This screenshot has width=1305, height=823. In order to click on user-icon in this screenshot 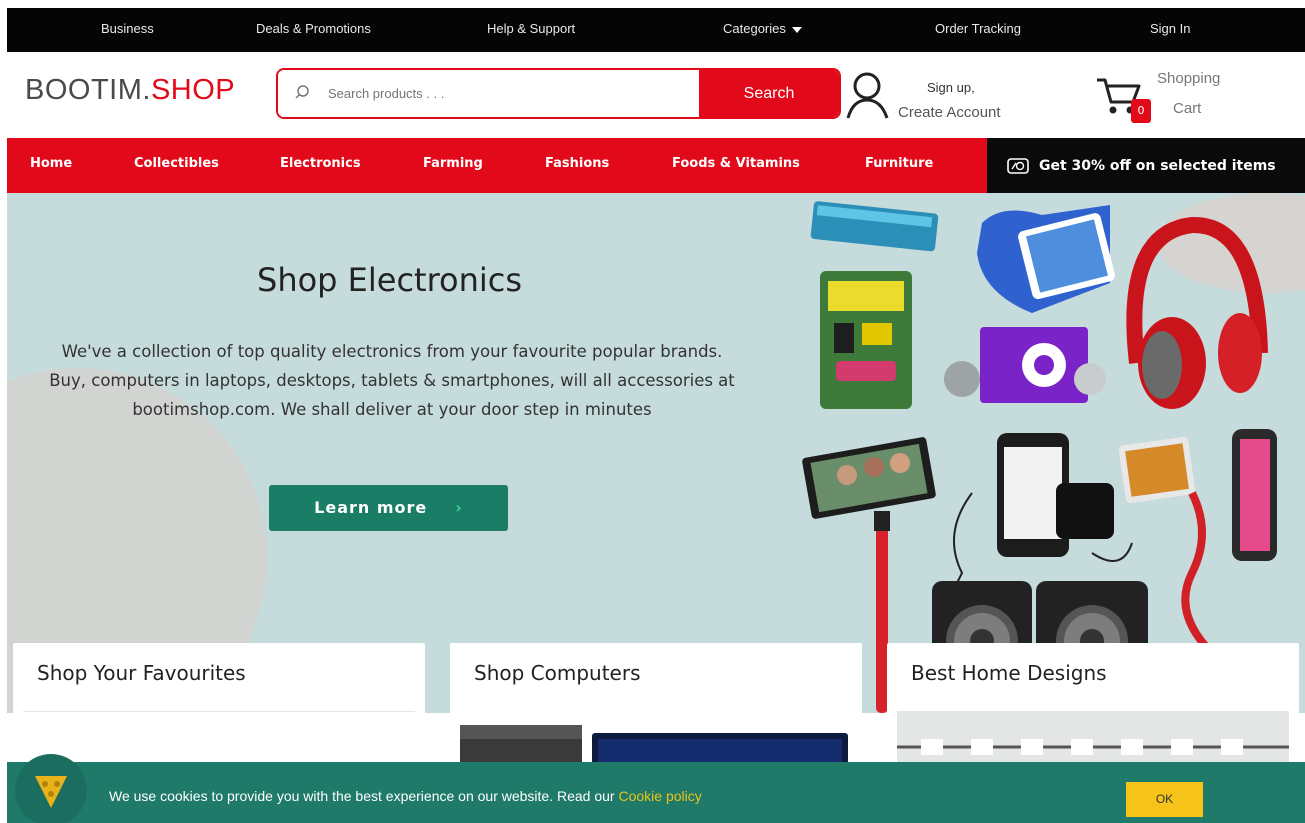, I will do `click(868, 95)`.